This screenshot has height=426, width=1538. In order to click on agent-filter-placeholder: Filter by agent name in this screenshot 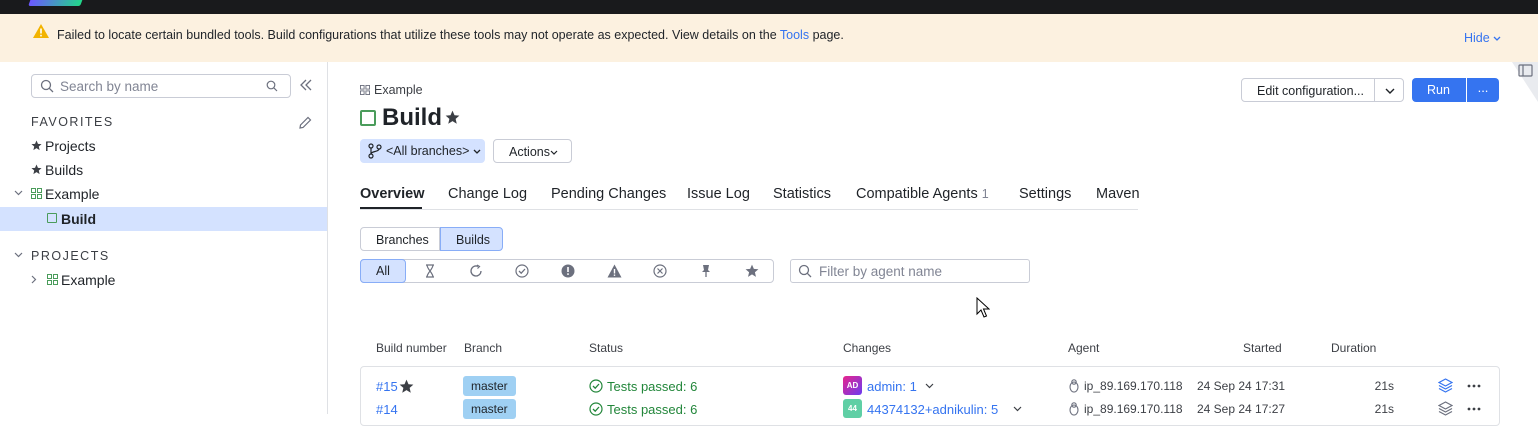, I will do `click(881, 271)`.